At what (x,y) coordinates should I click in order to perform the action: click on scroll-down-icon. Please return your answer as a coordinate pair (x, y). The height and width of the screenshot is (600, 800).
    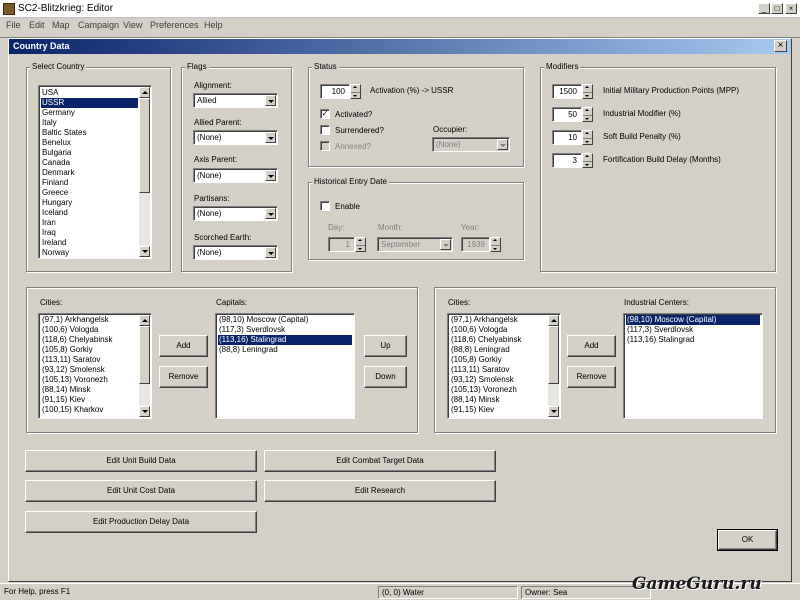
    Looking at the image, I should click on (144, 411).